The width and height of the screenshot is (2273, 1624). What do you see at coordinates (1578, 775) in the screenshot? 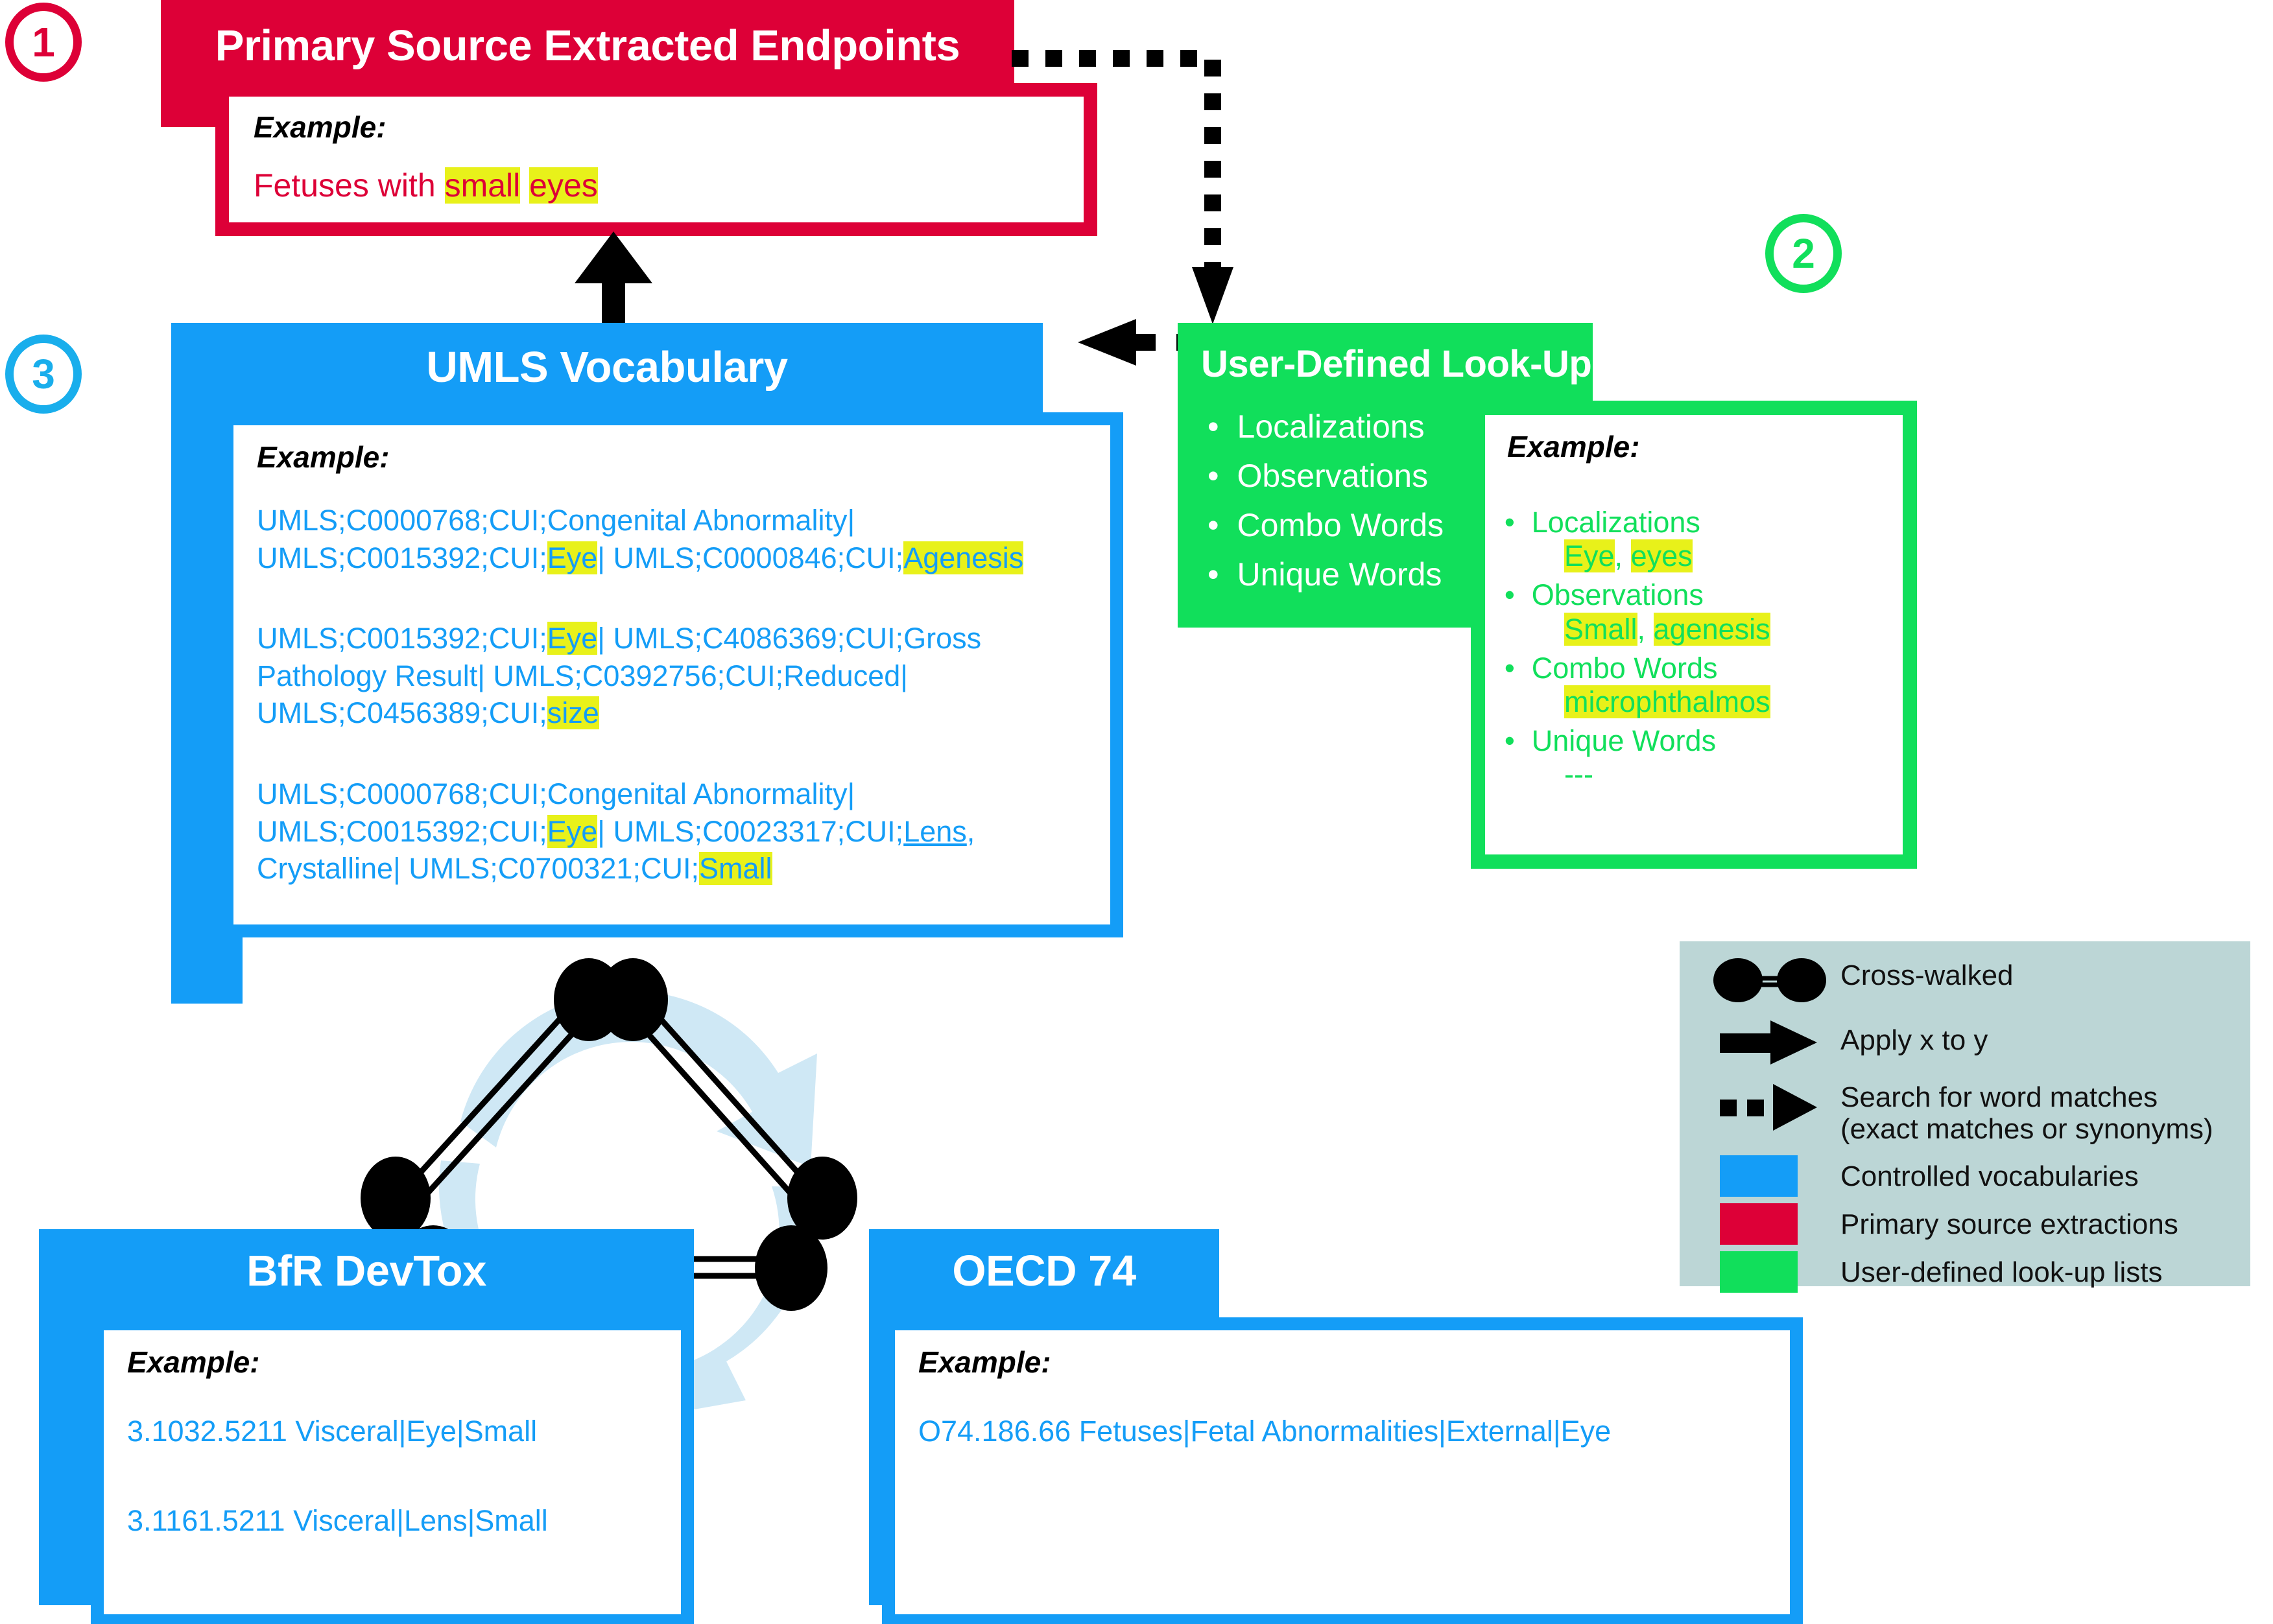
I see `text-run: ---` at bounding box center [1578, 775].